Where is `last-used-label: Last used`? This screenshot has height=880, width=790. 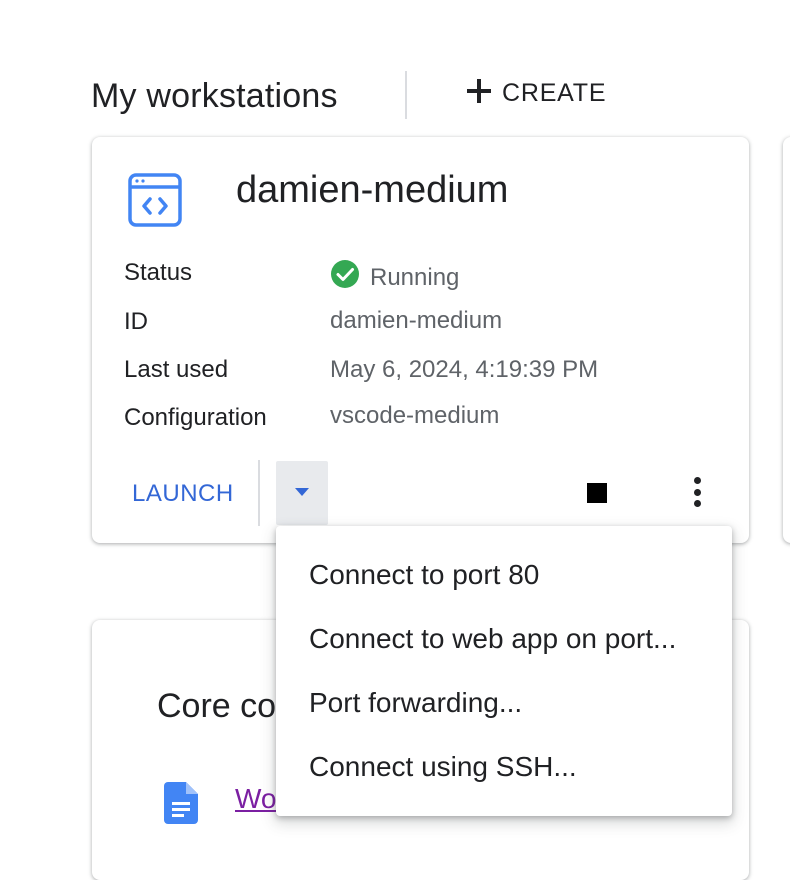 last-used-label: Last used is located at coordinates (176, 369).